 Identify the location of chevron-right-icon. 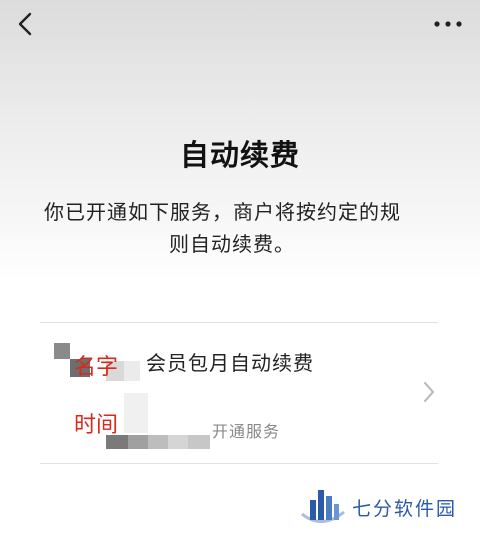
(429, 392).